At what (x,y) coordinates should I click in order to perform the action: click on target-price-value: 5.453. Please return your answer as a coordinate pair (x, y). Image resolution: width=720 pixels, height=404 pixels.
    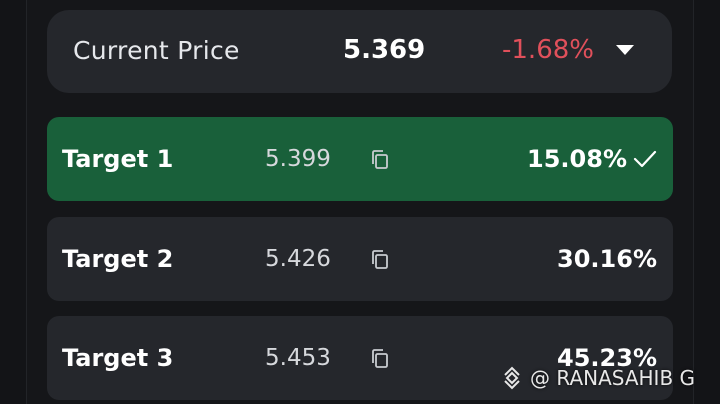
    Looking at the image, I should click on (298, 358).